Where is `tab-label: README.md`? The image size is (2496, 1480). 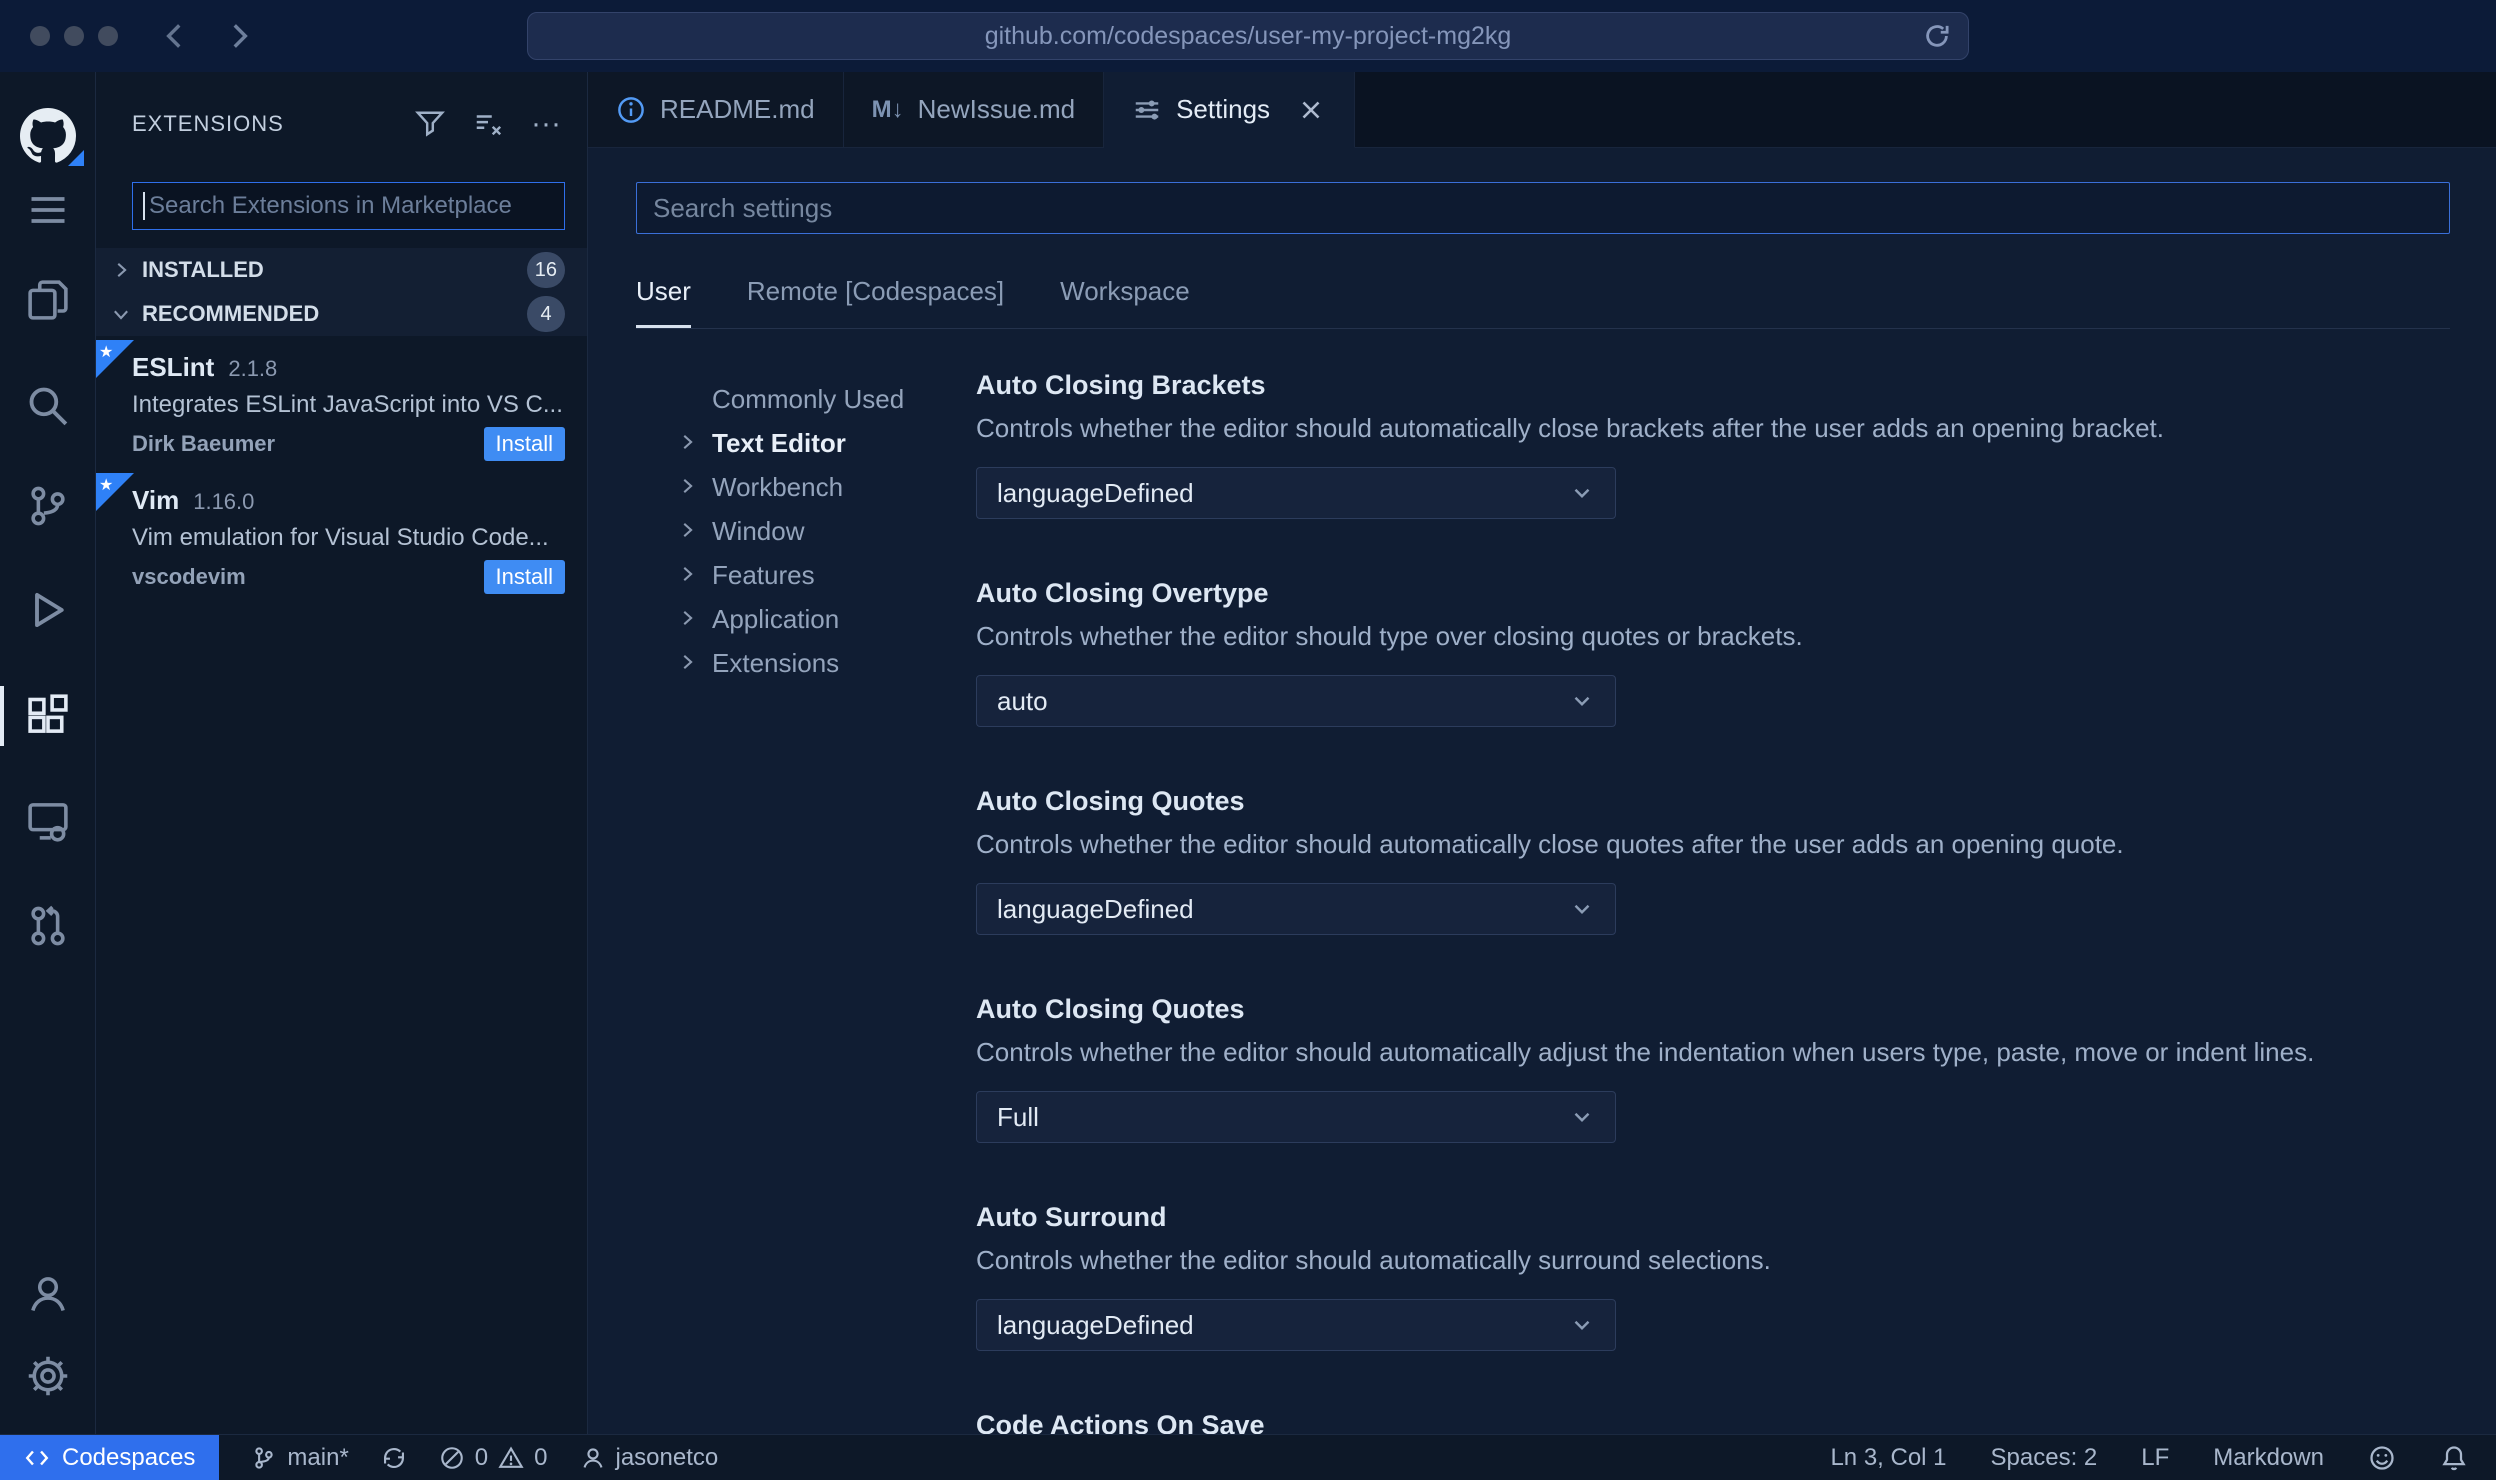 tab-label: README.md is located at coordinates (737, 109).